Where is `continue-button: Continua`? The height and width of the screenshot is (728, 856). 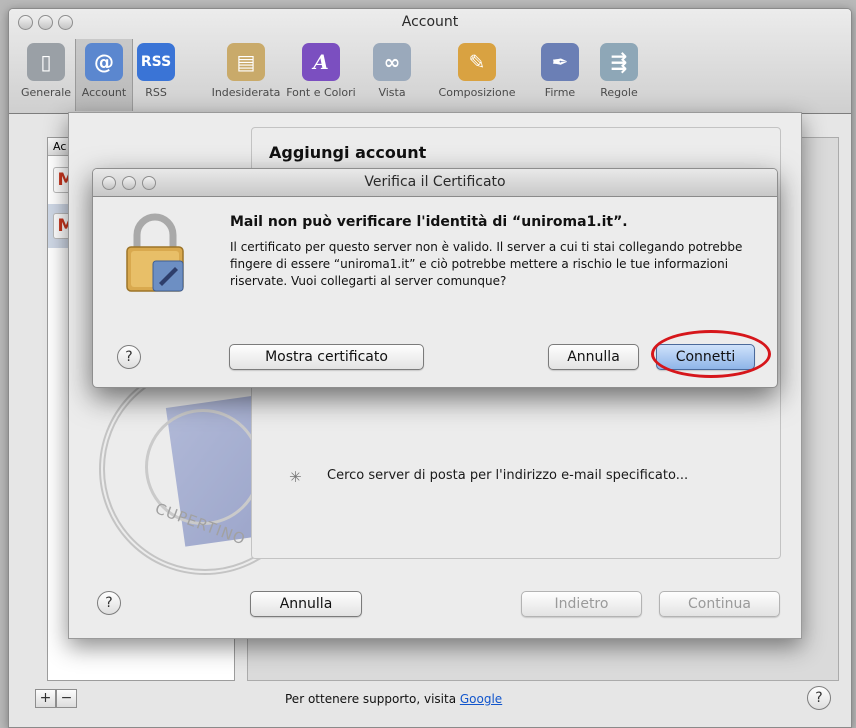
continue-button: Continua is located at coordinates (719, 604).